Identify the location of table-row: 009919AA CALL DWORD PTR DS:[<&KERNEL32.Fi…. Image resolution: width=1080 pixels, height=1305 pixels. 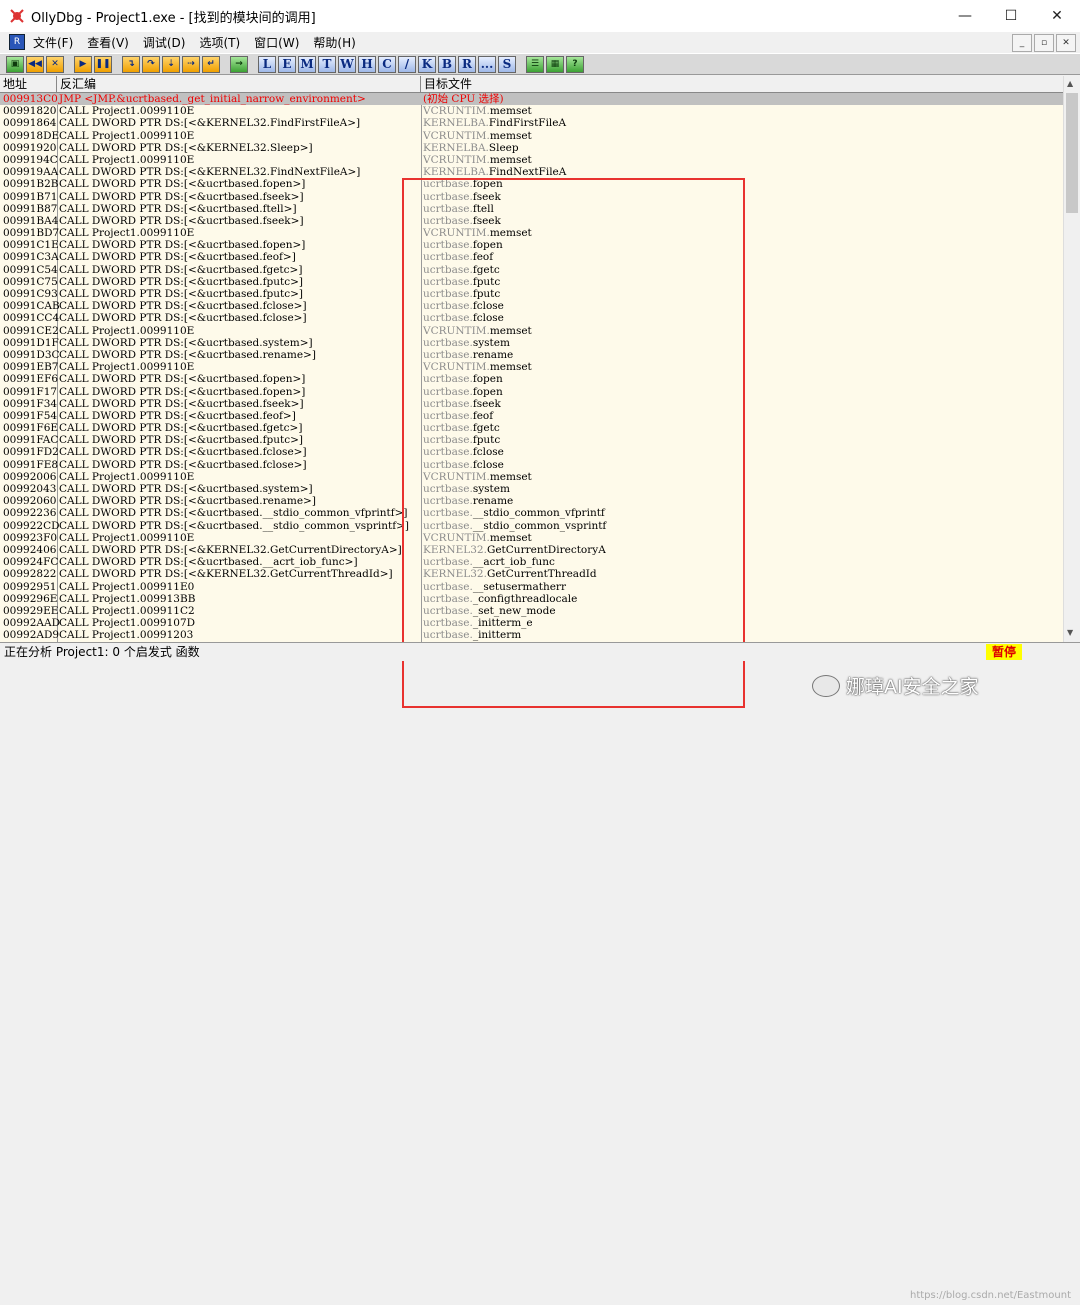
(531, 172).